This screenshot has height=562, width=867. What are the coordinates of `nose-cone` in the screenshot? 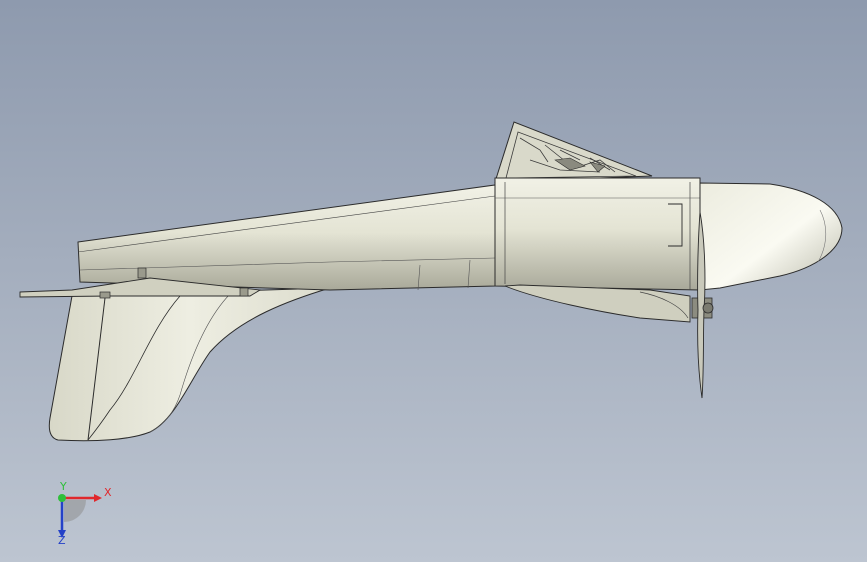 It's located at (771, 236).